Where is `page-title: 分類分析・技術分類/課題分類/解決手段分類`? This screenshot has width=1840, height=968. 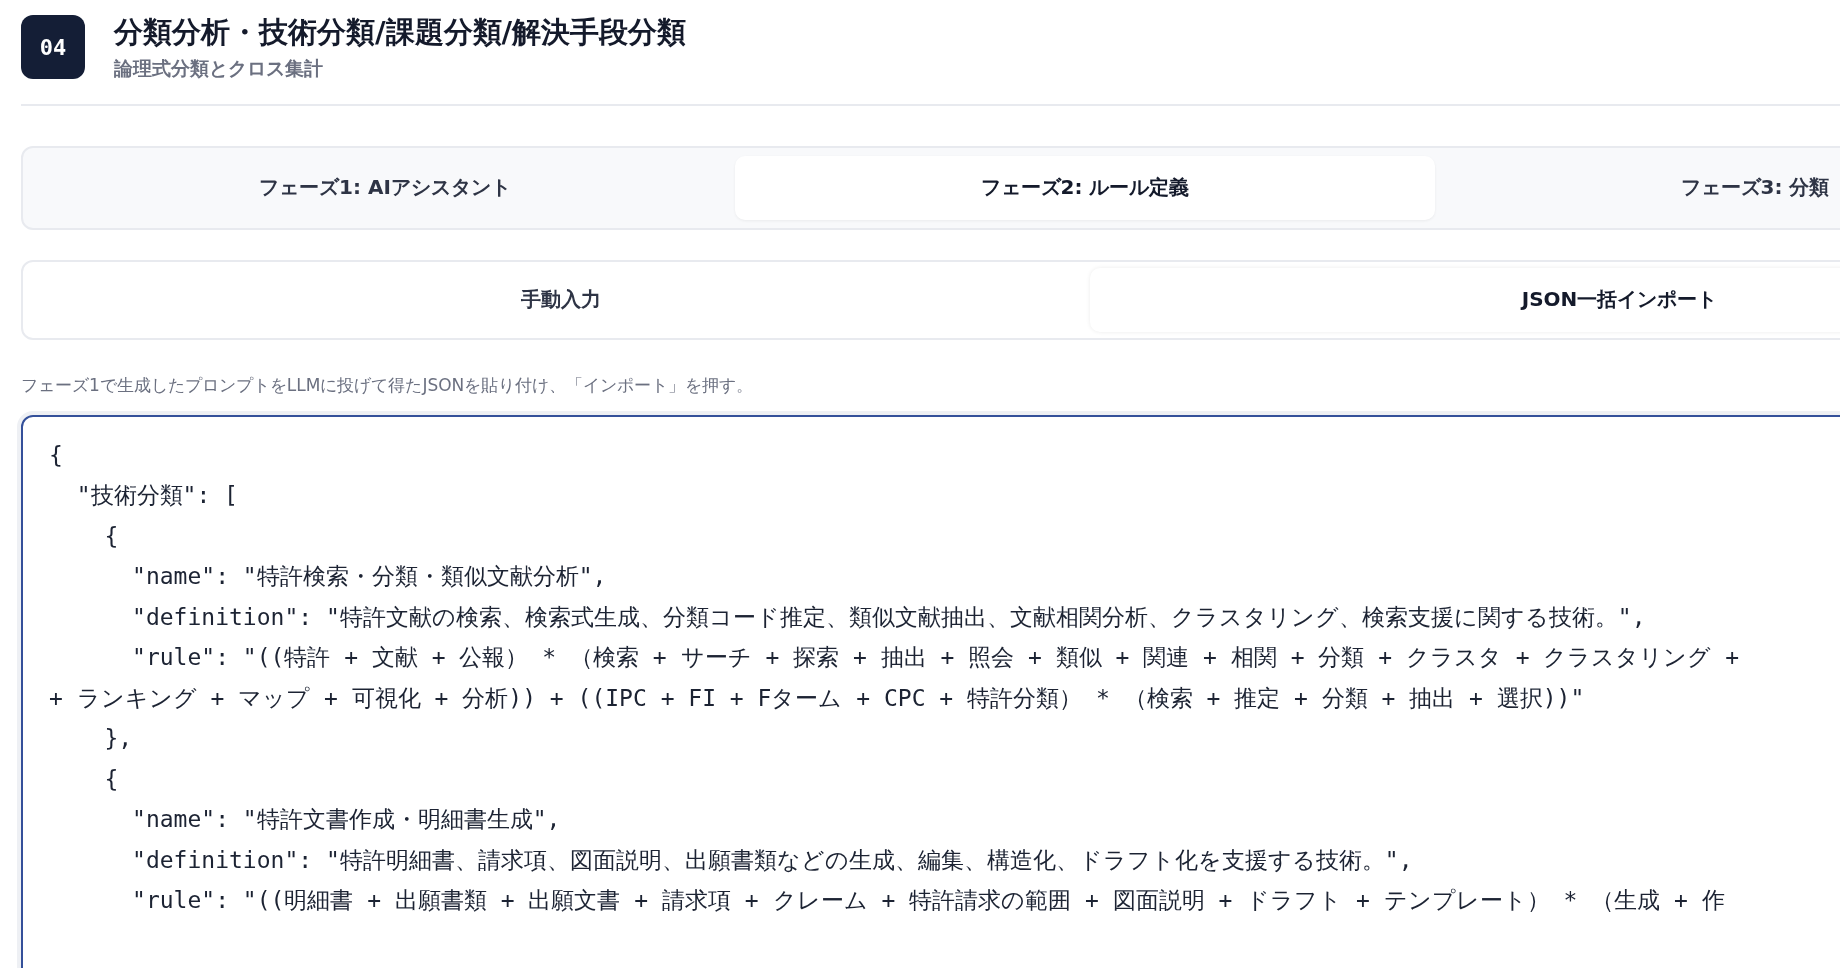
page-title: 分類分析・技術分類/課題分類/解決手段分類 is located at coordinates (400, 32).